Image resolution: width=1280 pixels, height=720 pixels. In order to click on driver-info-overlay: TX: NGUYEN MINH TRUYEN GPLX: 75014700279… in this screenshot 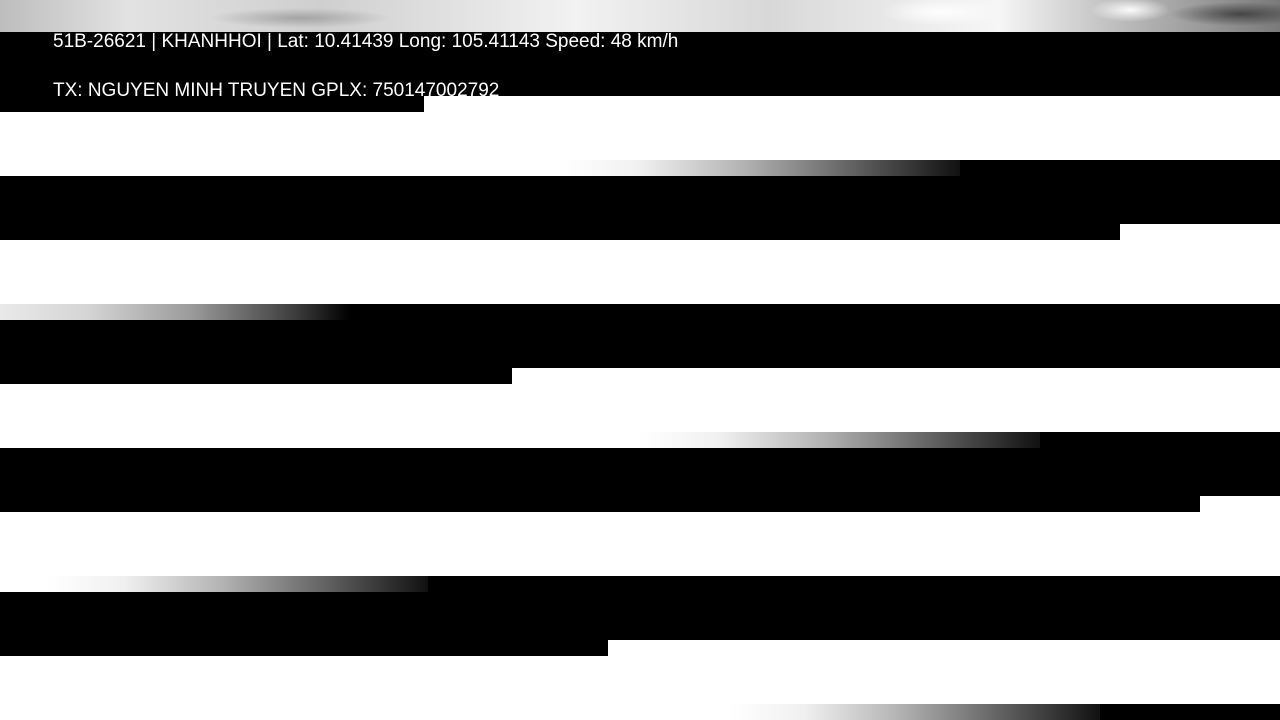, I will do `click(276, 90)`.